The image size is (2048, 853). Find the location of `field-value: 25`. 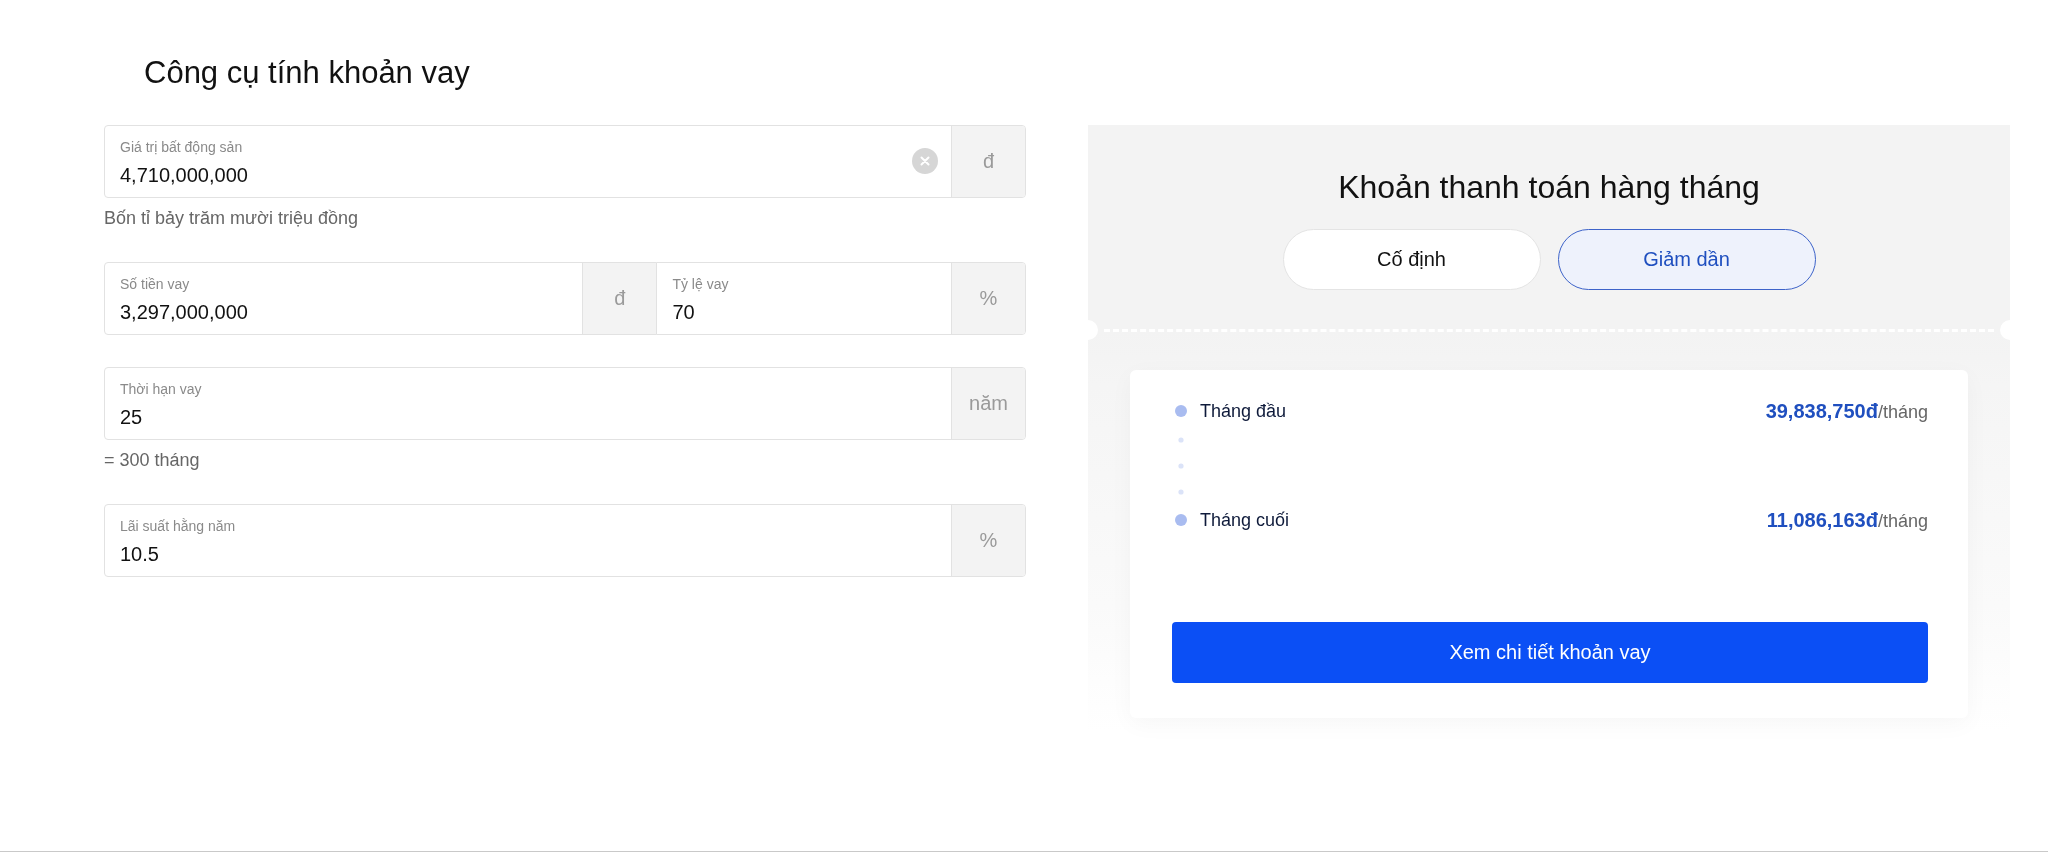

field-value: 25 is located at coordinates (131, 417).